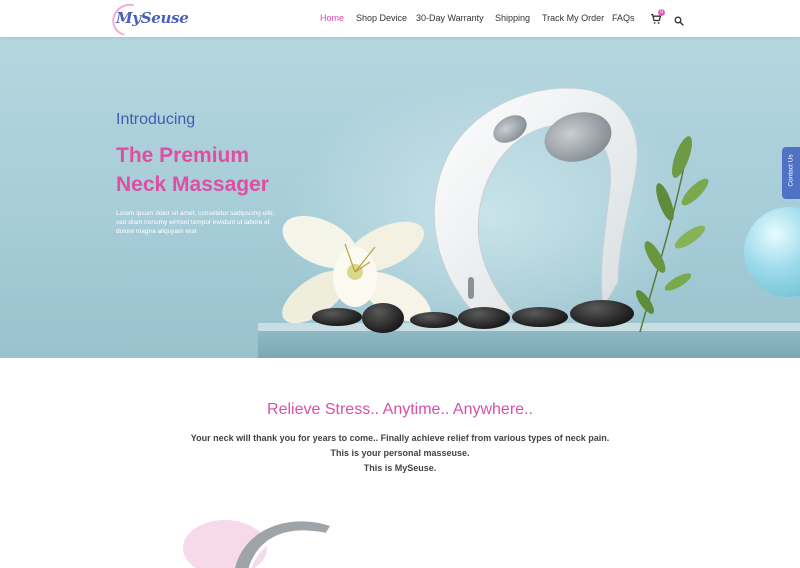  I want to click on hero-intro: Introducing, so click(156, 119).